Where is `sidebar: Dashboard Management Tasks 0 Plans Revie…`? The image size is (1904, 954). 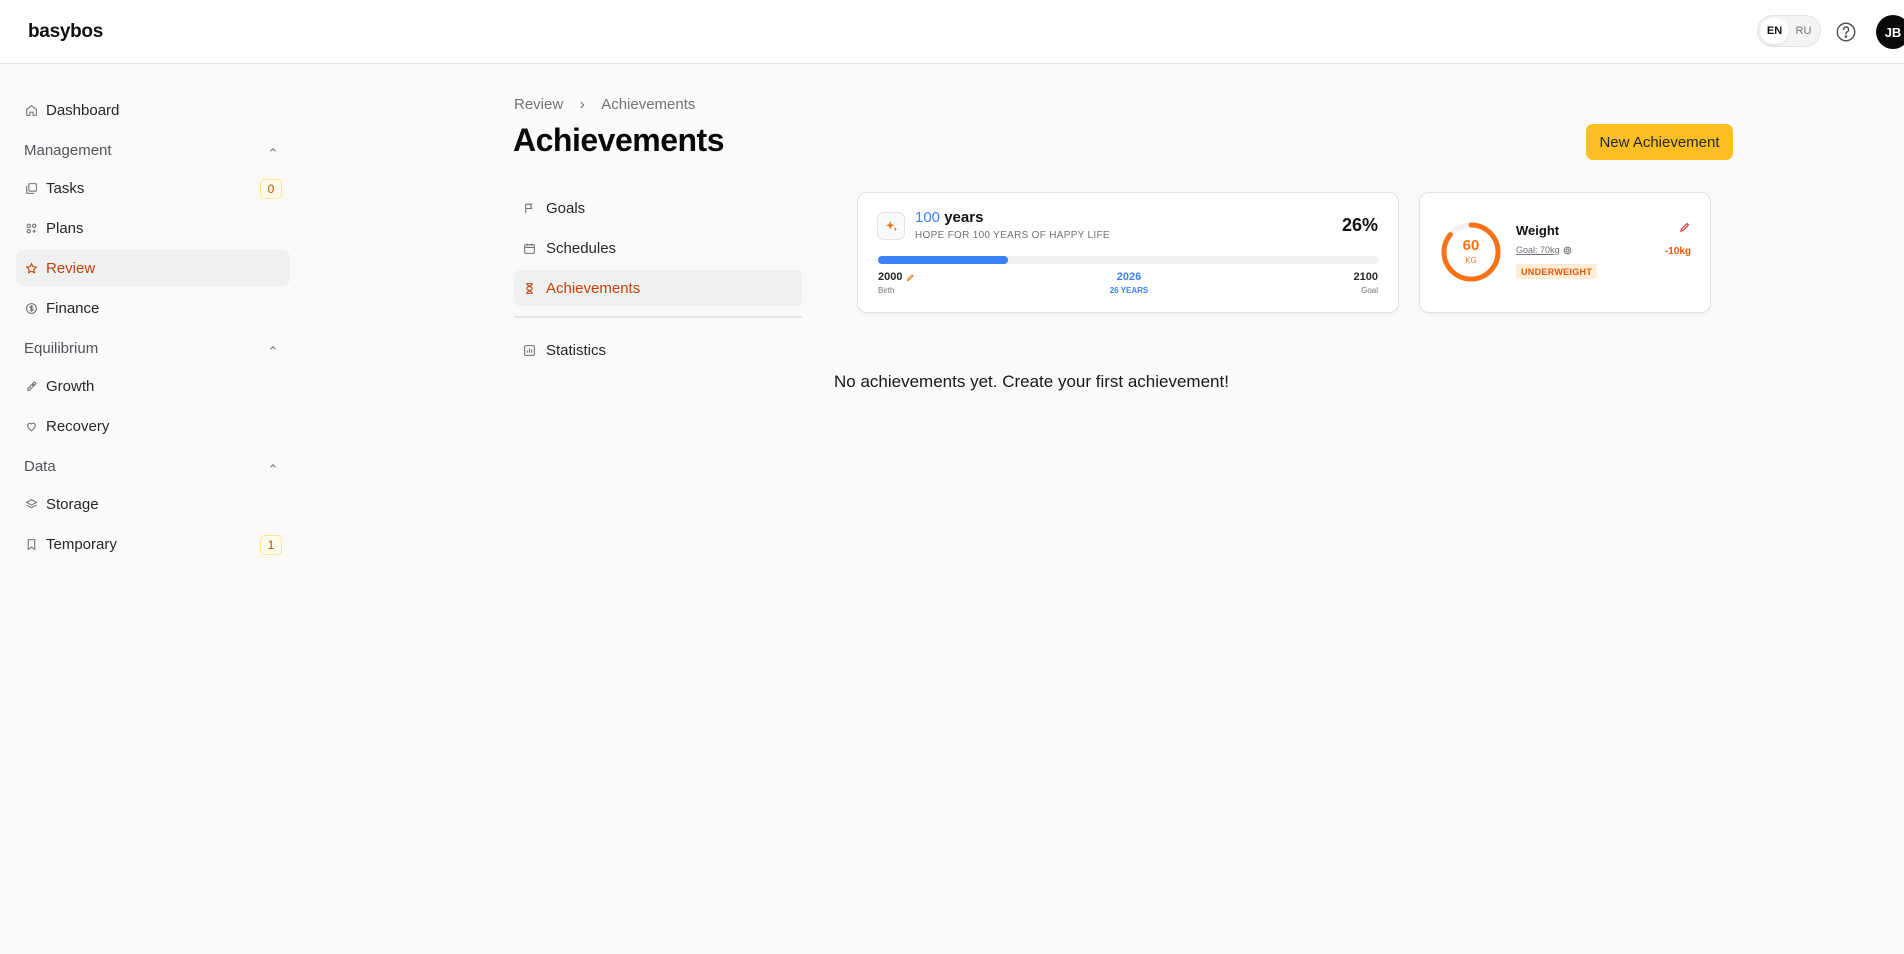
sidebar: Dashboard Management Tasks 0 Plans Revie… is located at coordinates (153, 329).